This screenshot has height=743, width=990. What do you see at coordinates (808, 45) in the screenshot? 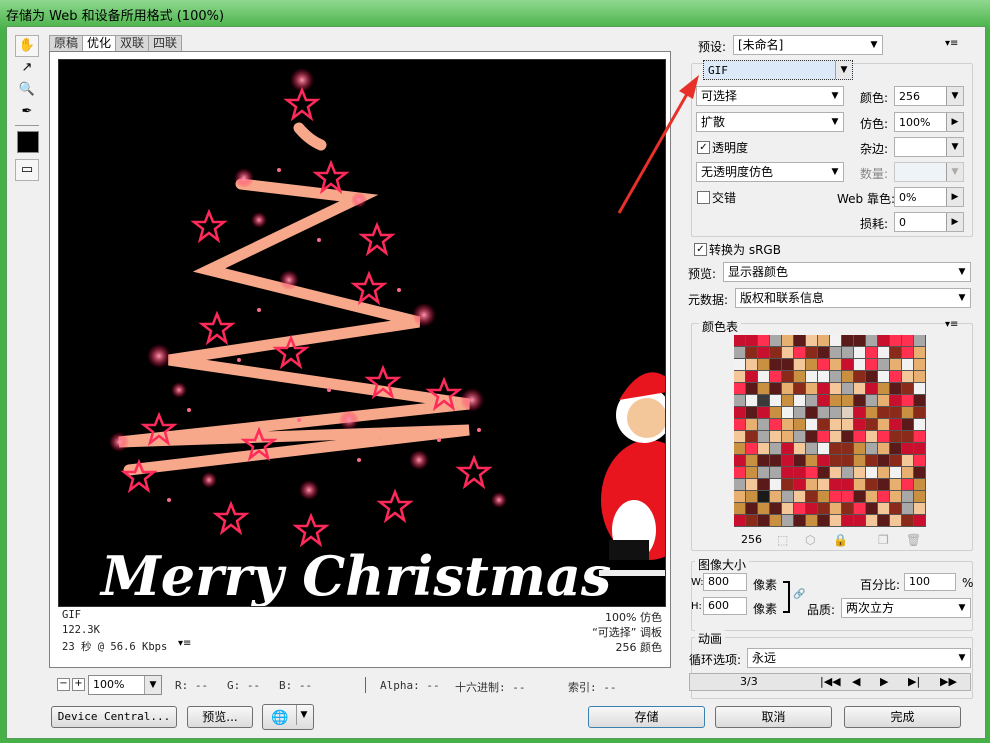
I see `preset-select: [未命名] ▼` at bounding box center [808, 45].